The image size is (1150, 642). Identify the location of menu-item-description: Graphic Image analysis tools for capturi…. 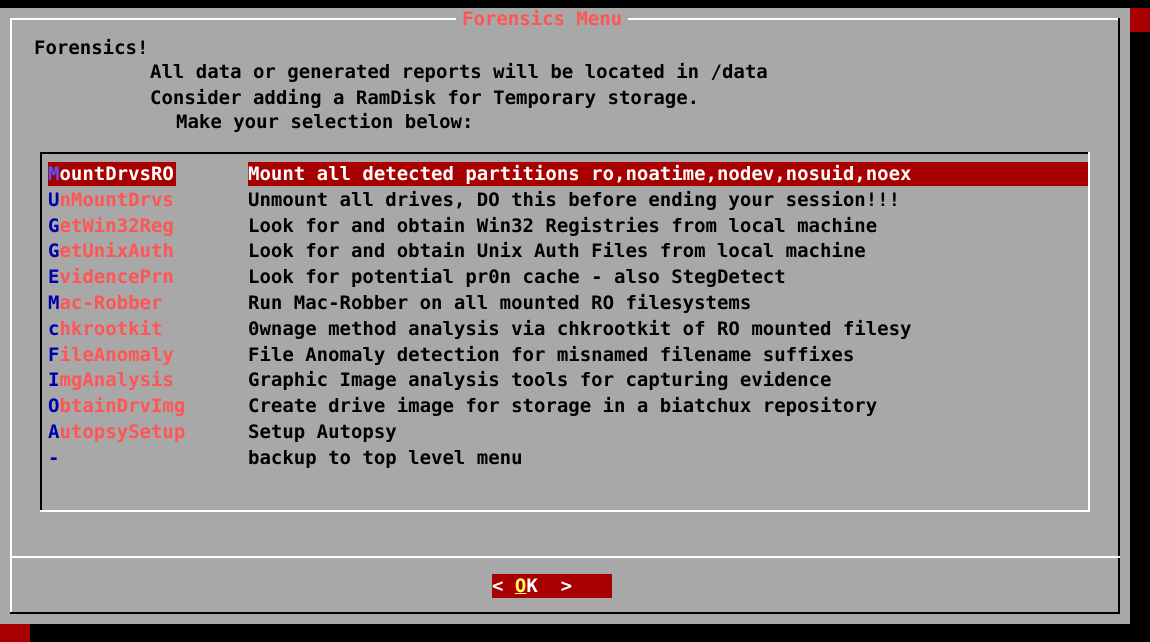
(540, 380).